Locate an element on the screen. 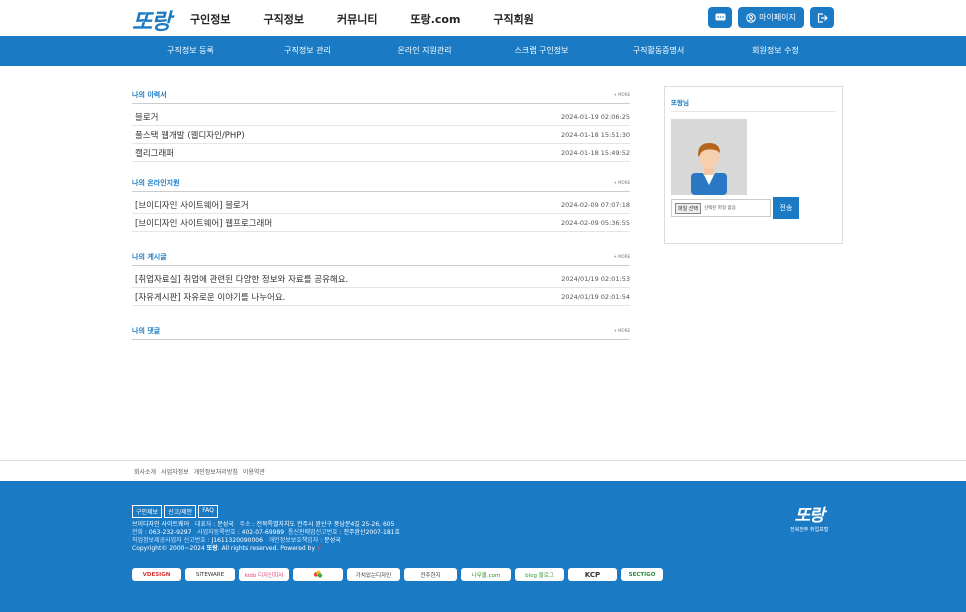 The width and height of the screenshot is (966, 612). mypage-button: 마이페이지 is located at coordinates (771, 17).